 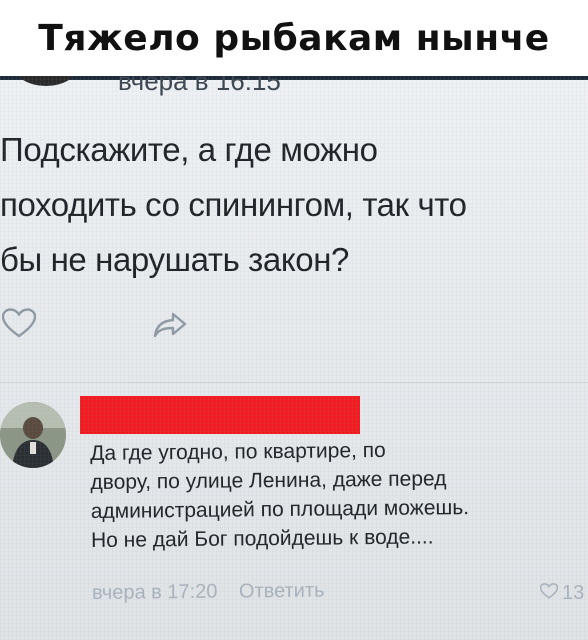 I want to click on share-arrow-icon, so click(x=170, y=327).